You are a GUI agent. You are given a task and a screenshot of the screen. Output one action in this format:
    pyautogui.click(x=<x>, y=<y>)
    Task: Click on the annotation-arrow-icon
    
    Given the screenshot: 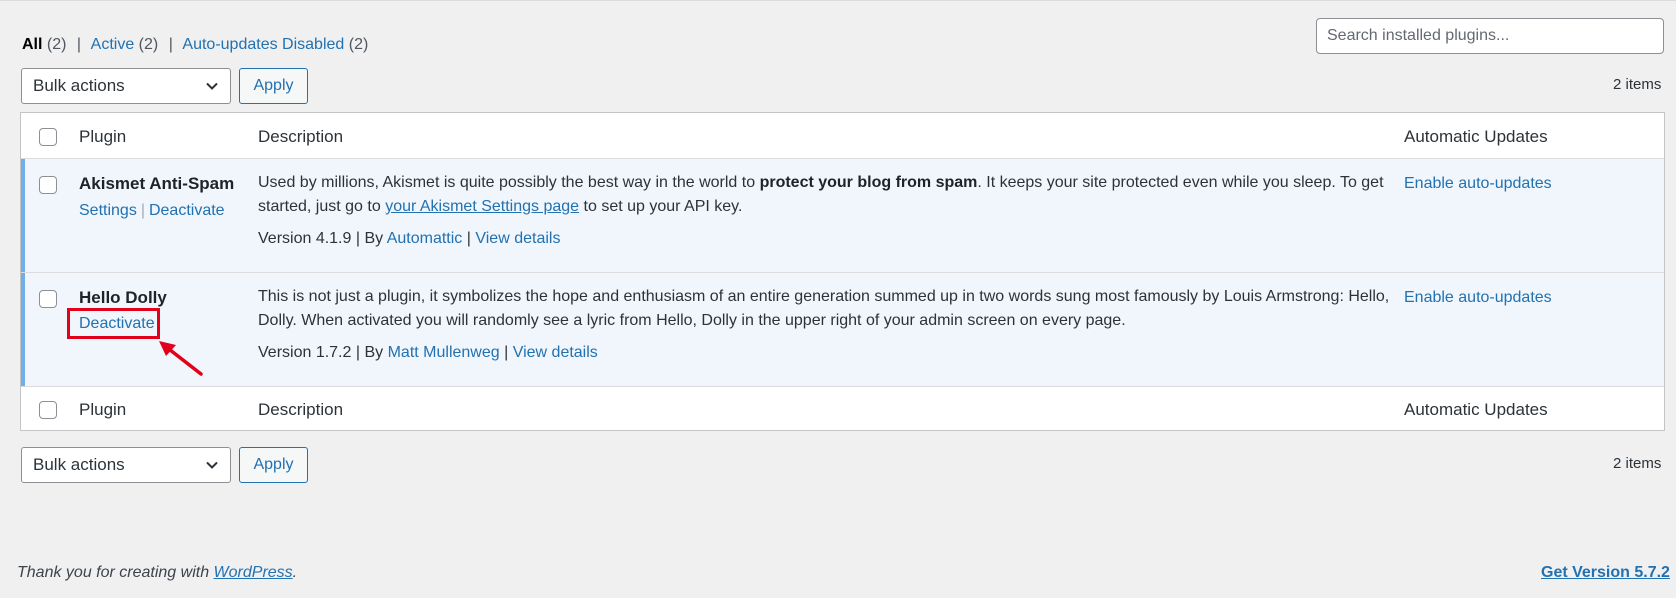 What is the action you would take?
    pyautogui.click(x=181, y=358)
    